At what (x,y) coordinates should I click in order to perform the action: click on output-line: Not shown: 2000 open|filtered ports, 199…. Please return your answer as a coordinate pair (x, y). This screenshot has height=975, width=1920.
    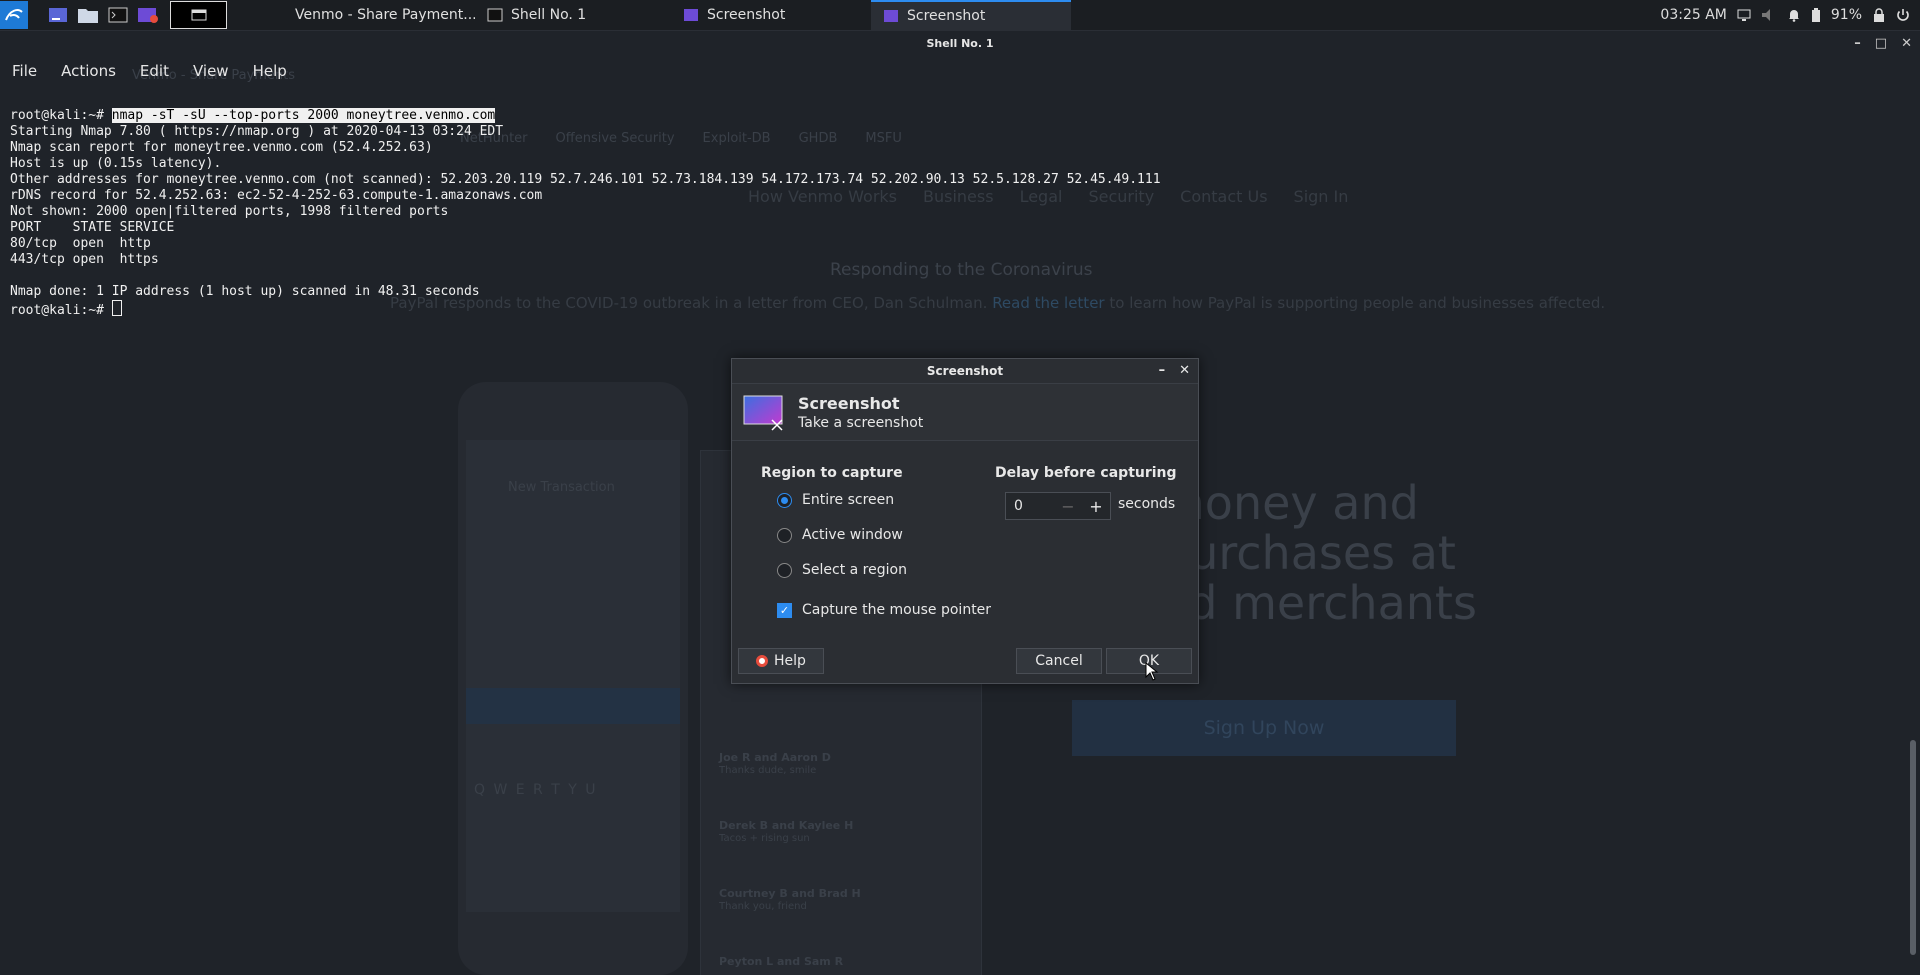
    Looking at the image, I should click on (229, 211).